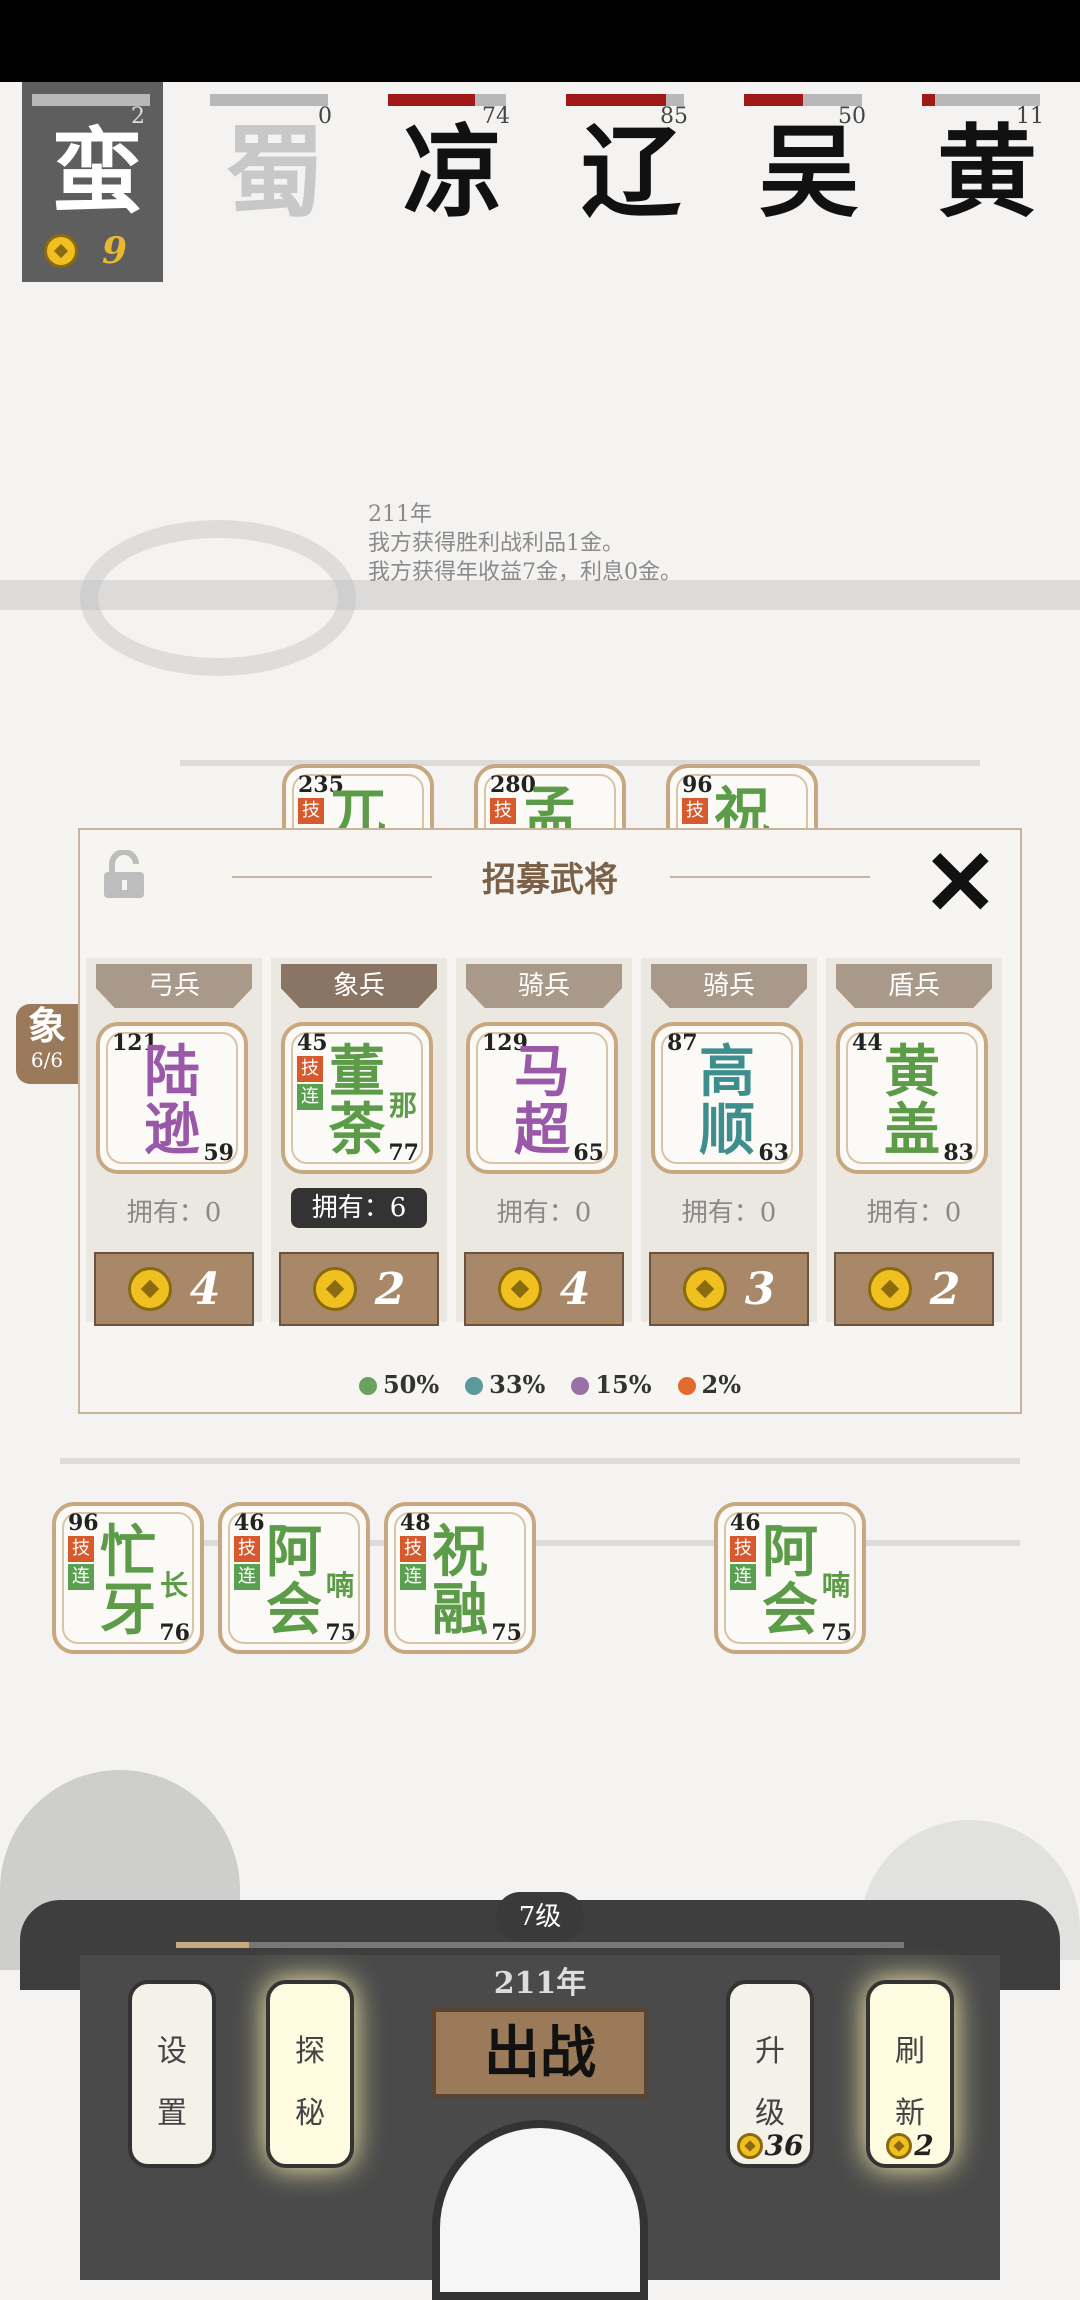  I want to click on general-power: 59, so click(218, 1153).